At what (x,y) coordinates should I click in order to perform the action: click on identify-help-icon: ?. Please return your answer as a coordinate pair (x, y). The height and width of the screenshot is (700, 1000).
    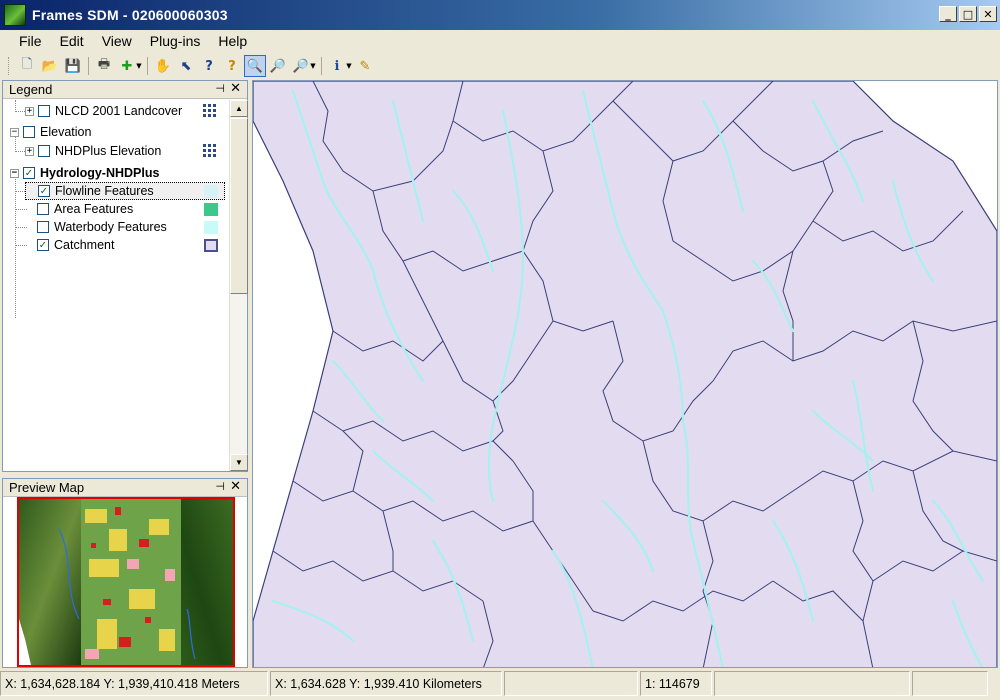
    Looking at the image, I should click on (209, 66).